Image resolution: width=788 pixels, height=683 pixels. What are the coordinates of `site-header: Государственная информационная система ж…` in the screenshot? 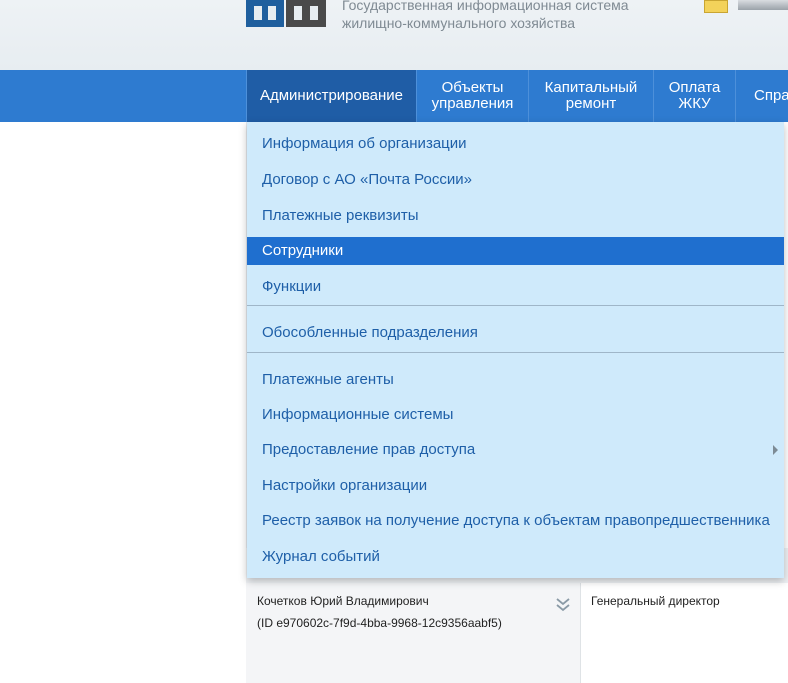 It's located at (394, 35).